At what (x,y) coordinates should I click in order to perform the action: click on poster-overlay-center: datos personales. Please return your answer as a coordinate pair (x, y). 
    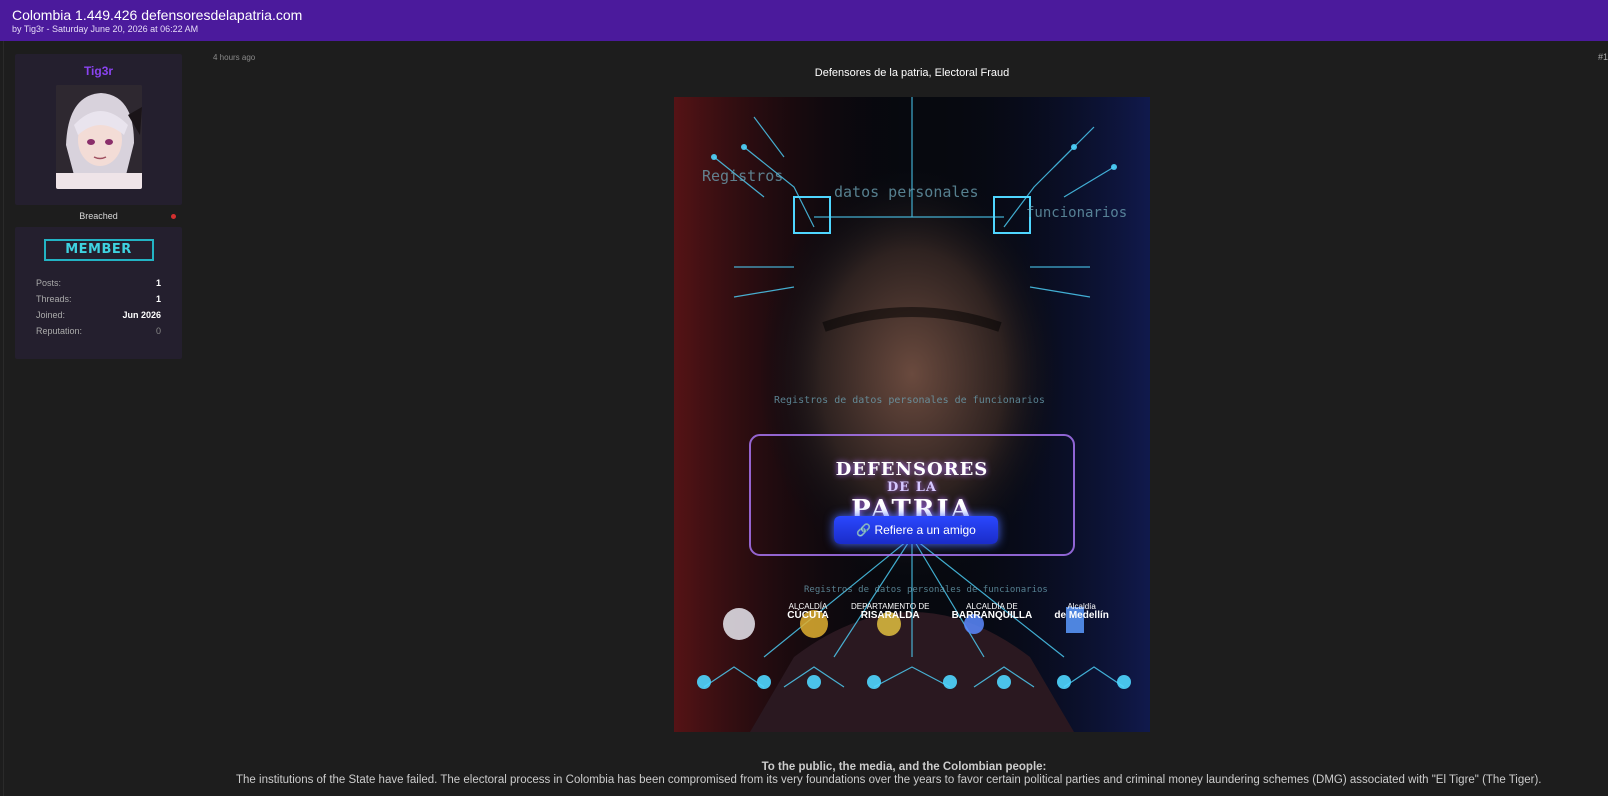
    Looking at the image, I should click on (906, 192).